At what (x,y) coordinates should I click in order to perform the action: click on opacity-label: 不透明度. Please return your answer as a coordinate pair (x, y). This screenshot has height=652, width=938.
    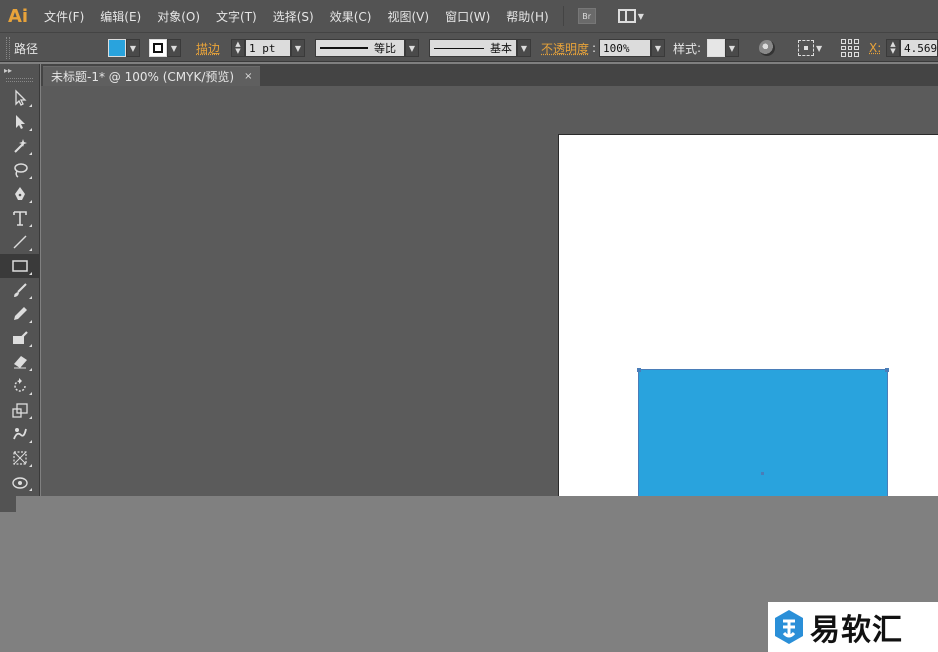
    Looking at the image, I should click on (565, 48).